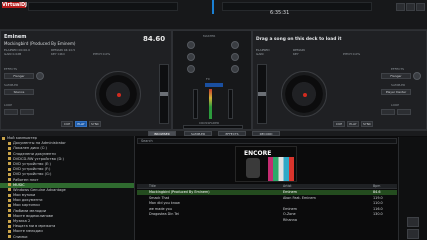  I want to click on search-input: Search, so click(267, 141).